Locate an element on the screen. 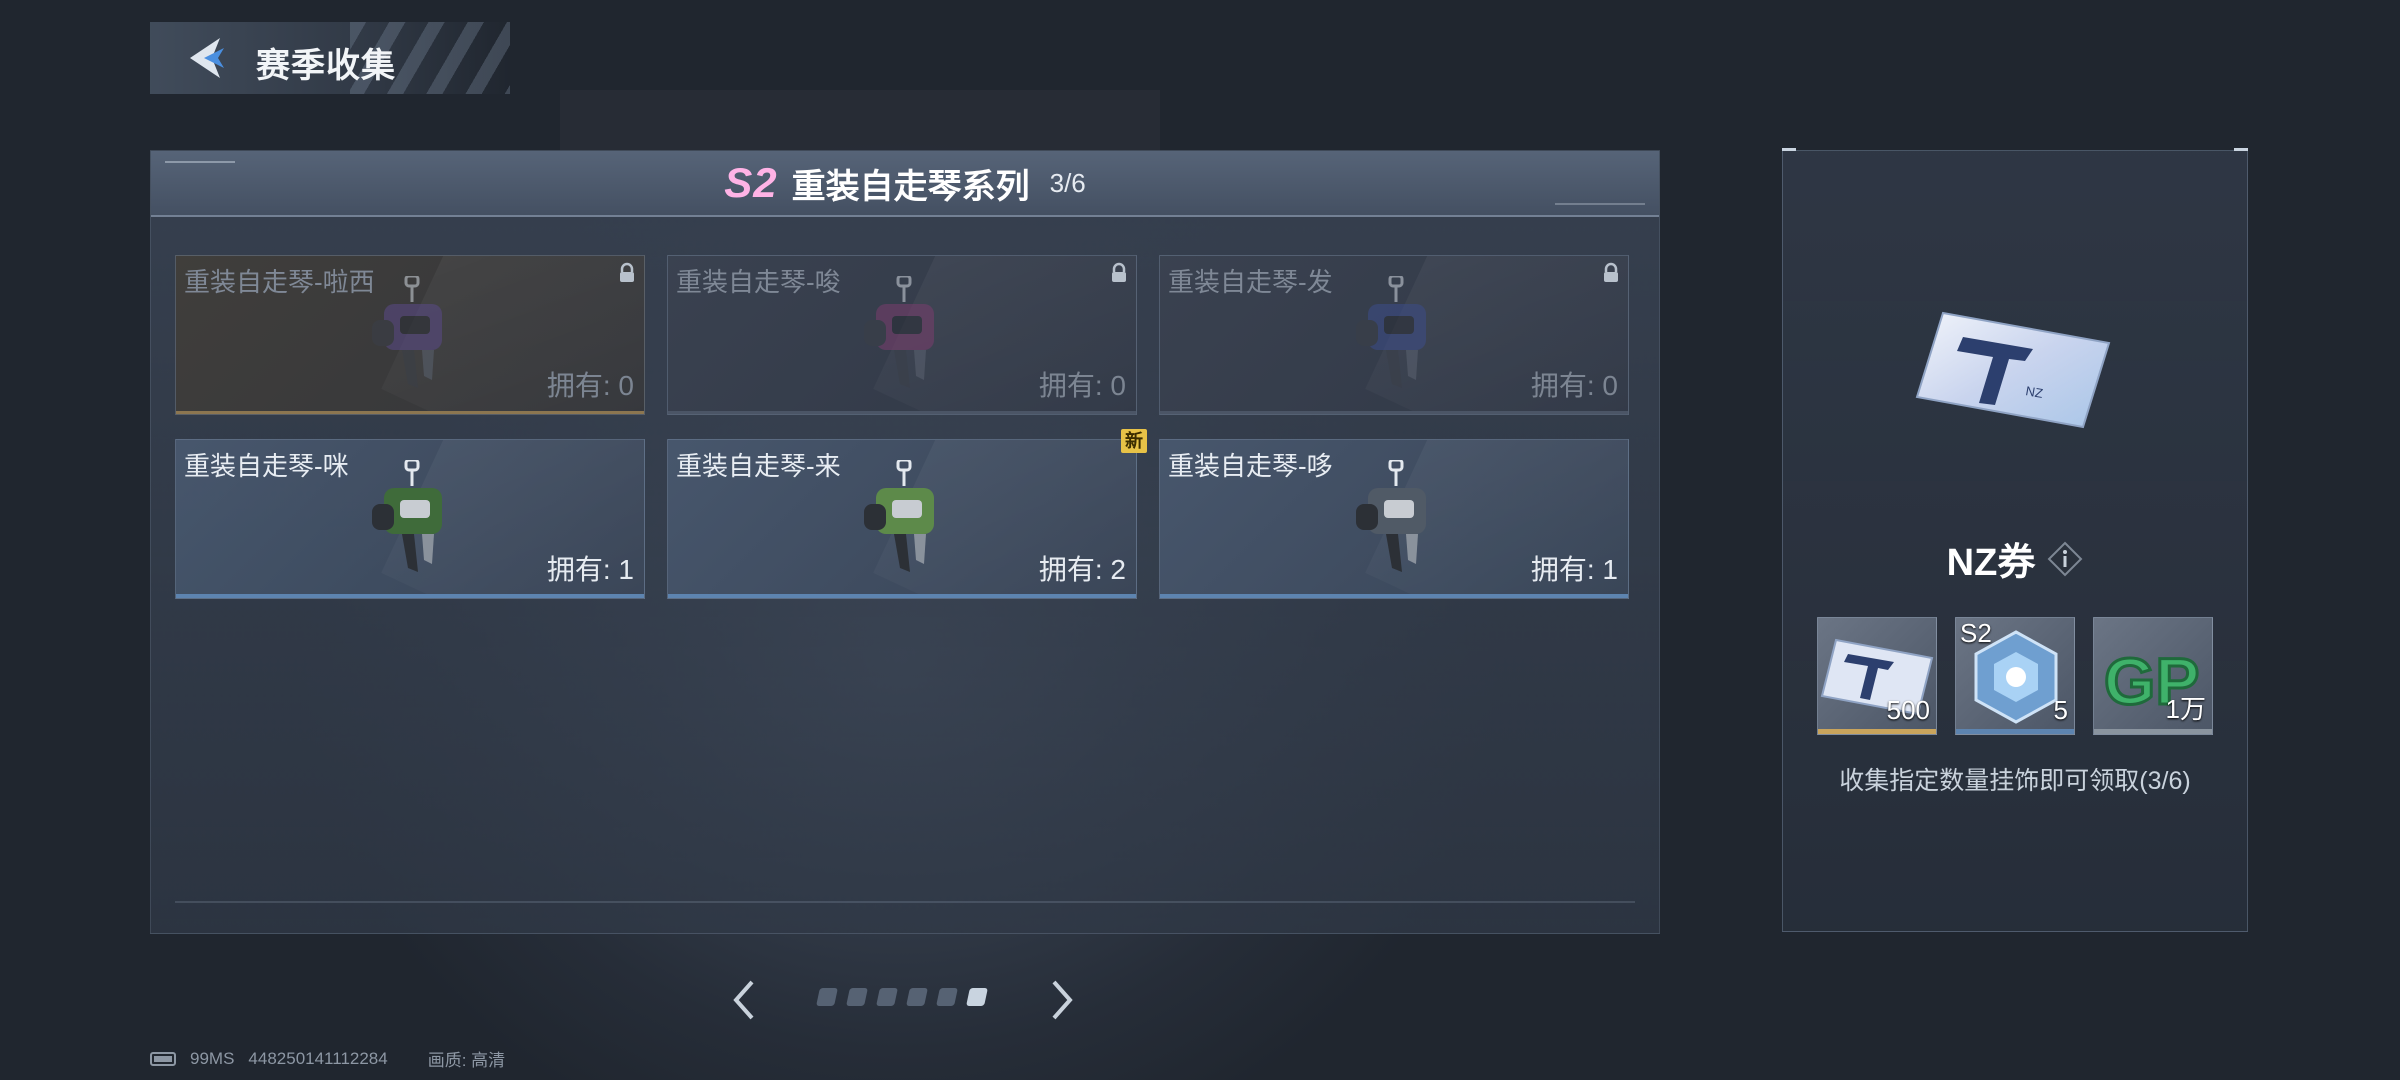 The image size is (2400, 1080). reward-item: 500 is located at coordinates (1877, 676).